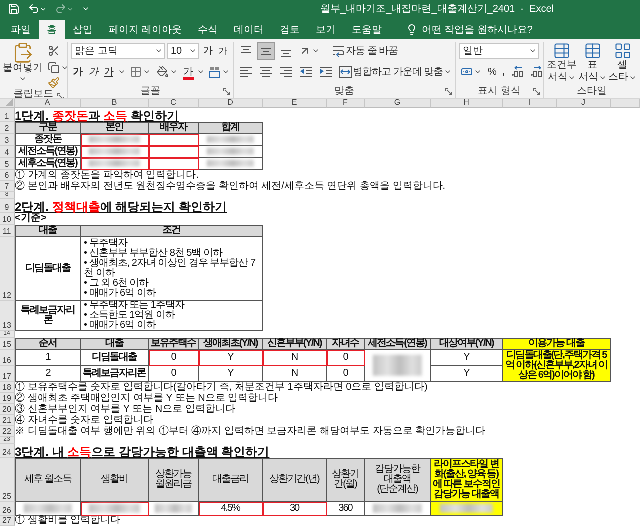 This screenshot has height=527, width=640. What do you see at coordinates (7, 374) in the screenshot?
I see `row-header: 17` at bounding box center [7, 374].